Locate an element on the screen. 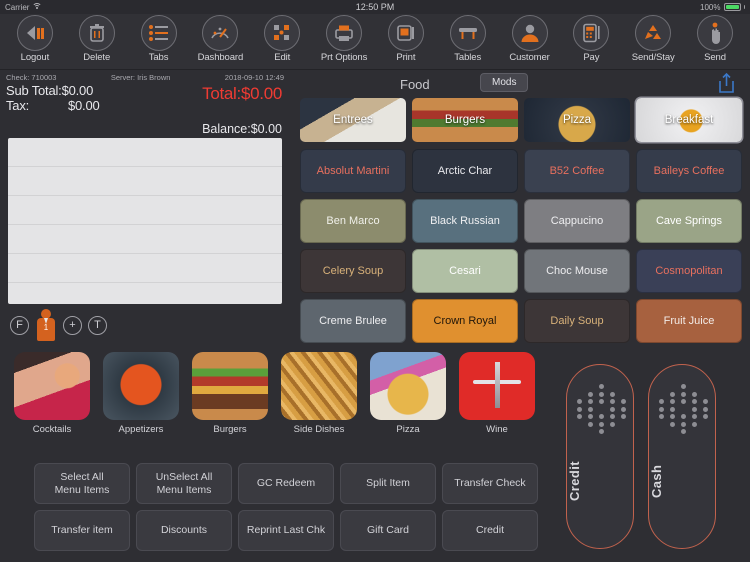 This screenshot has width=750, height=562. toolbar-button-pay: Pay is located at coordinates (591, 38).